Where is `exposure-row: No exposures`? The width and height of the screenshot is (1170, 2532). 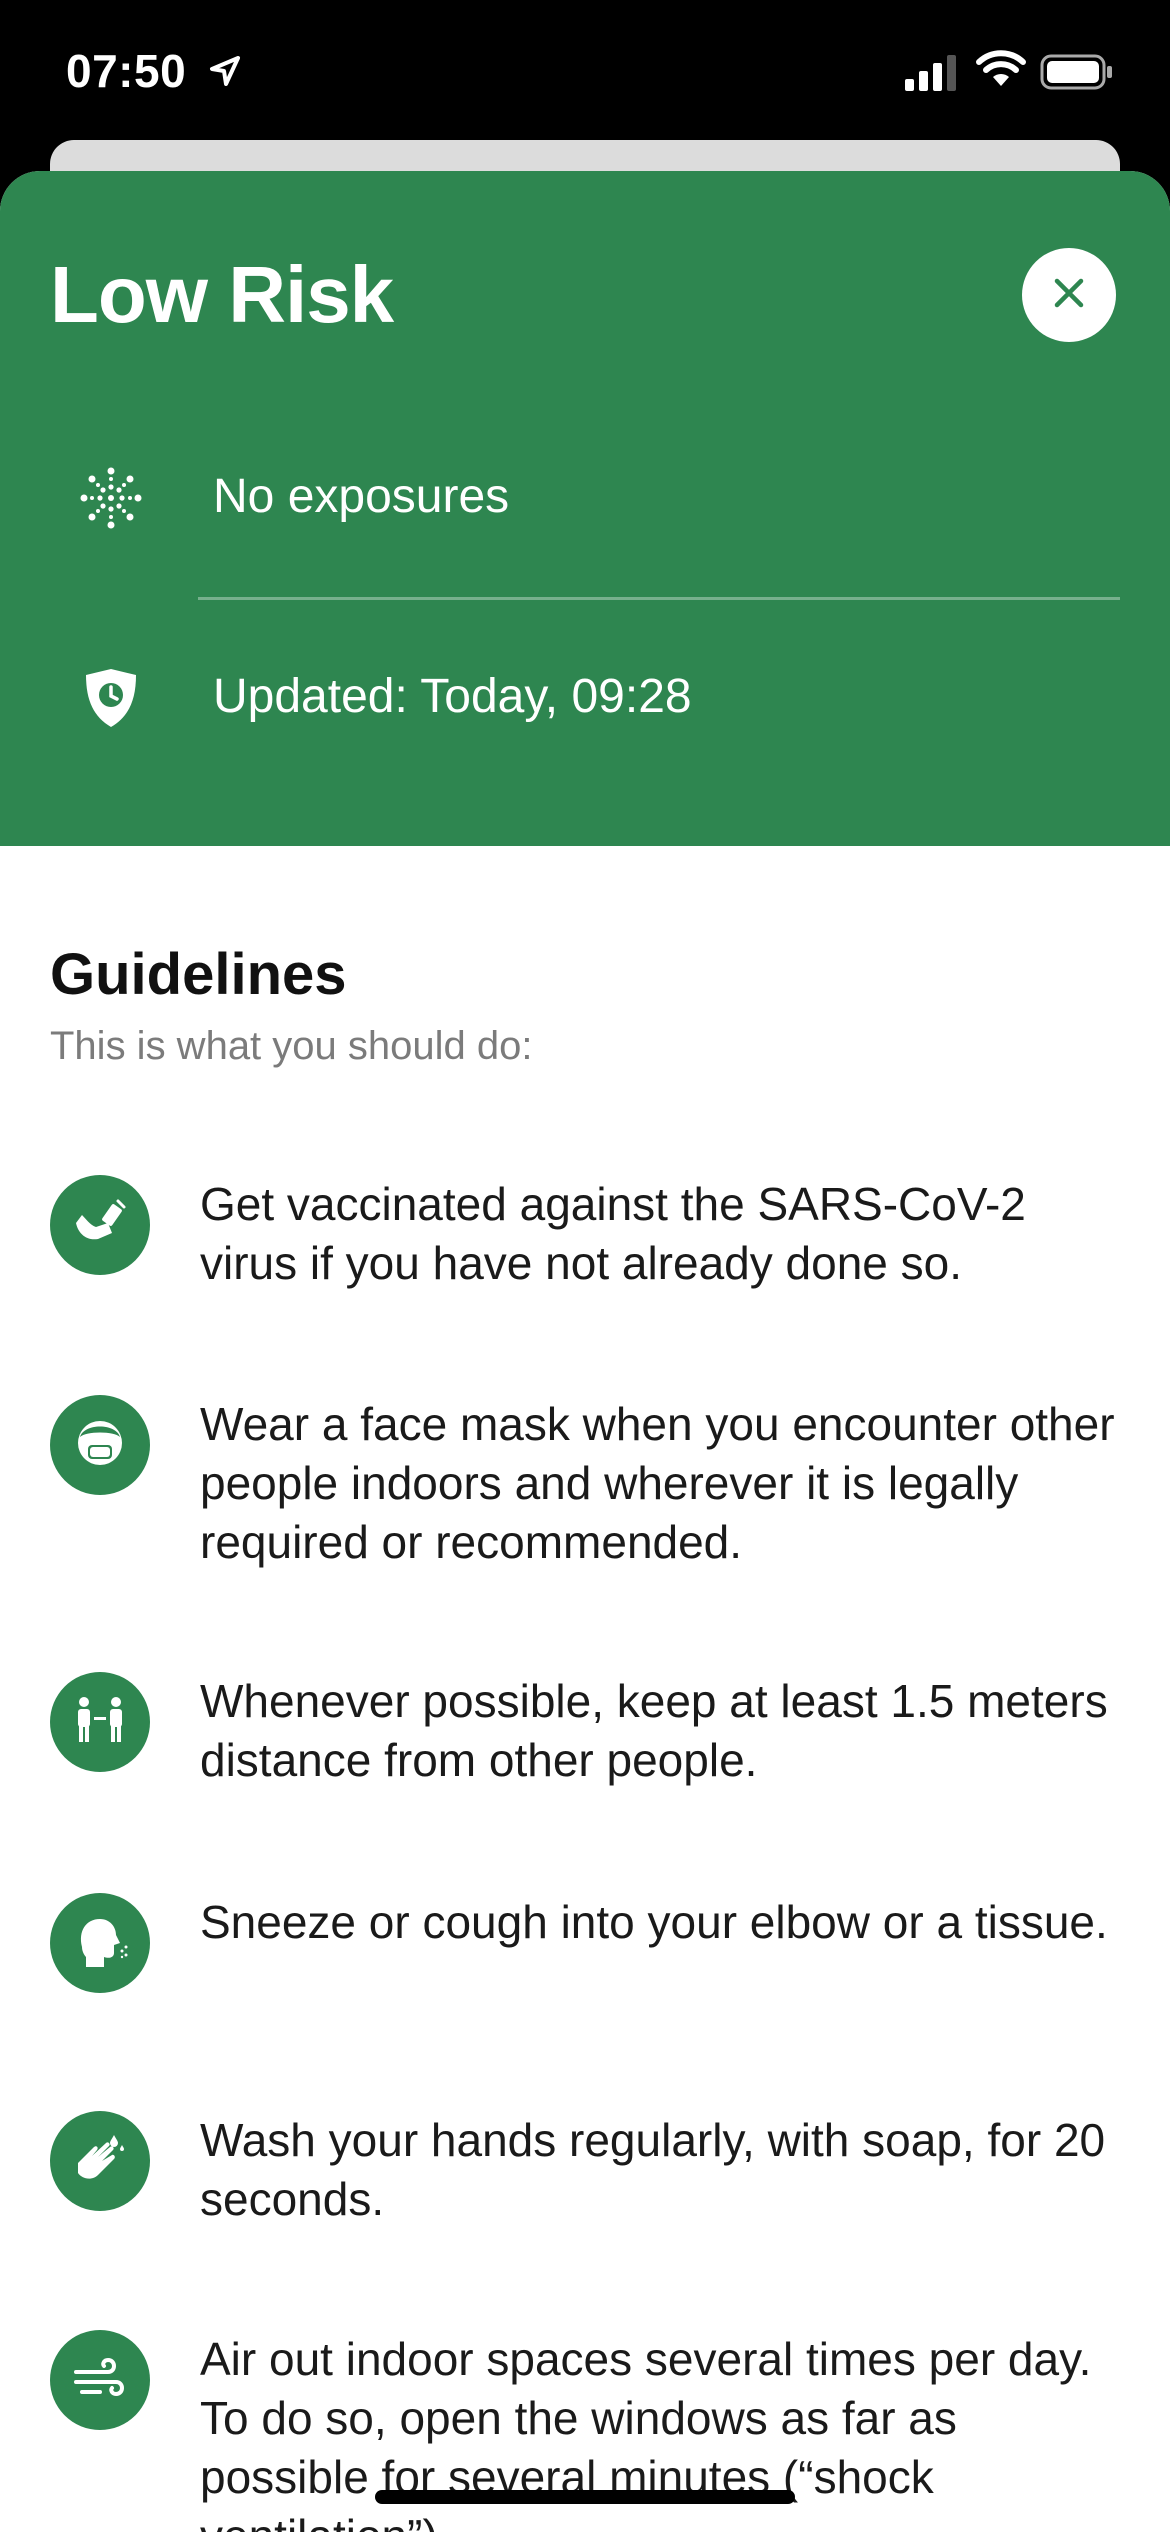 exposure-row: No exposures is located at coordinates (585, 495).